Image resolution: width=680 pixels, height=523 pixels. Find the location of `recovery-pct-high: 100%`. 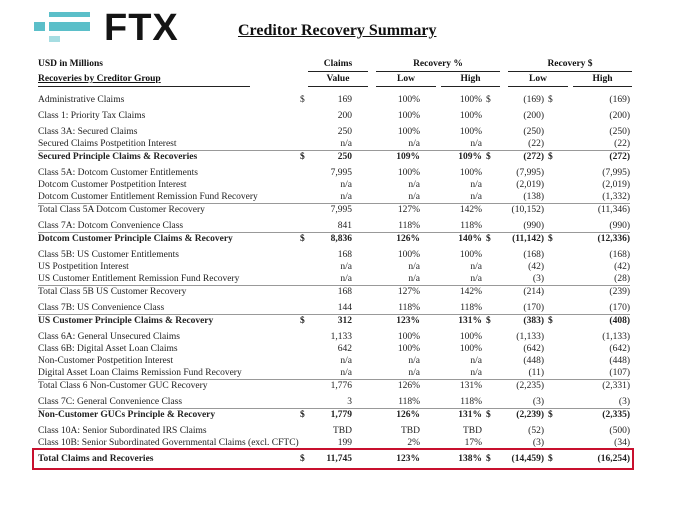

recovery-pct-high: 100% is located at coordinates (470, 116).